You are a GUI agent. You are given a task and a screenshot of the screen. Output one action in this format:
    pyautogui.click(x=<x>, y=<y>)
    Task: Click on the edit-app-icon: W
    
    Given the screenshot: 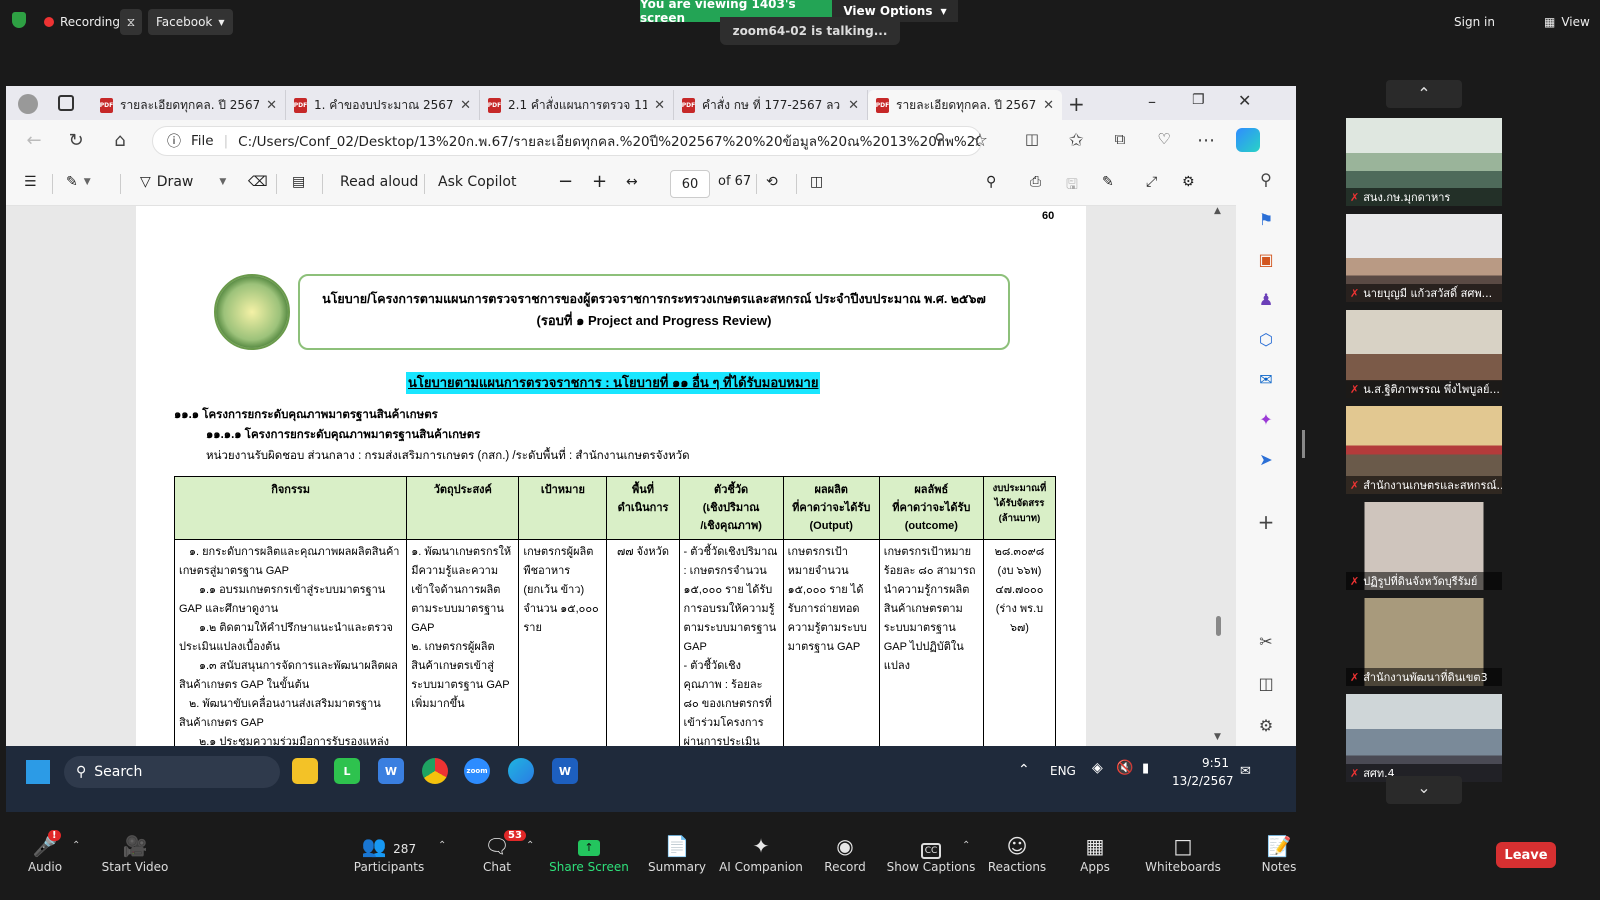 What is the action you would take?
    pyautogui.click(x=391, y=771)
    